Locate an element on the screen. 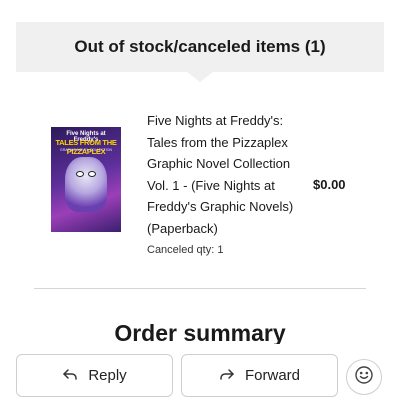 The height and width of the screenshot is (400, 400). divider is located at coordinates (200, 288).